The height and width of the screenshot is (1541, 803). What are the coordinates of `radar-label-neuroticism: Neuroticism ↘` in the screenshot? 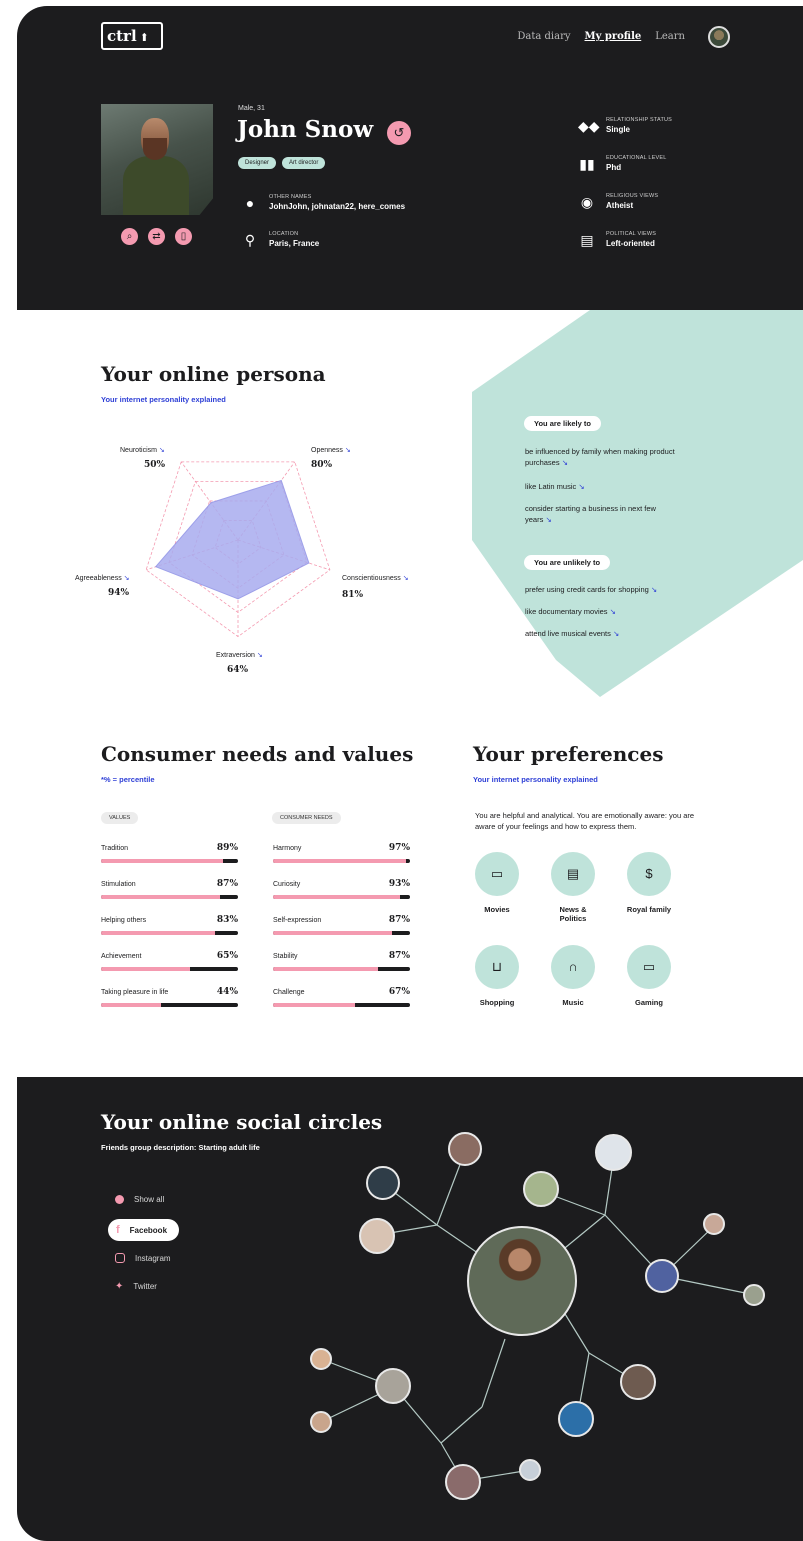 It's located at (142, 450).